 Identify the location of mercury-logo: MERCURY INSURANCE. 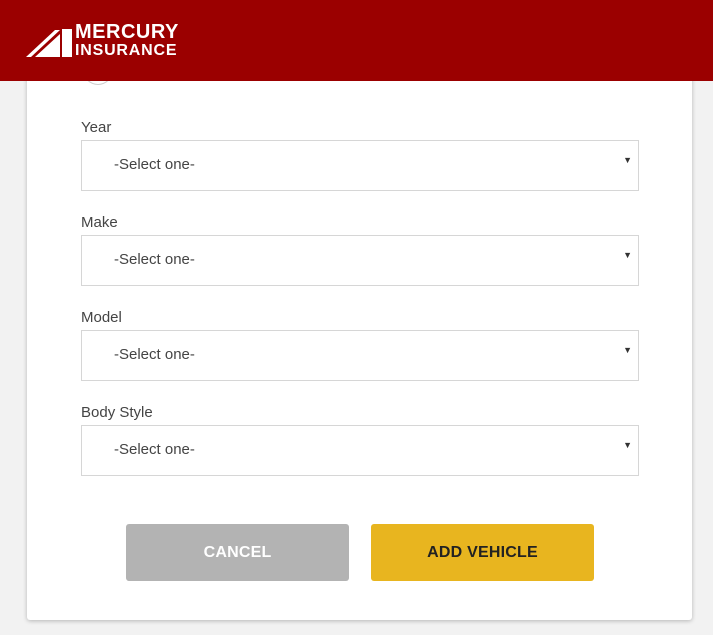
(102, 40).